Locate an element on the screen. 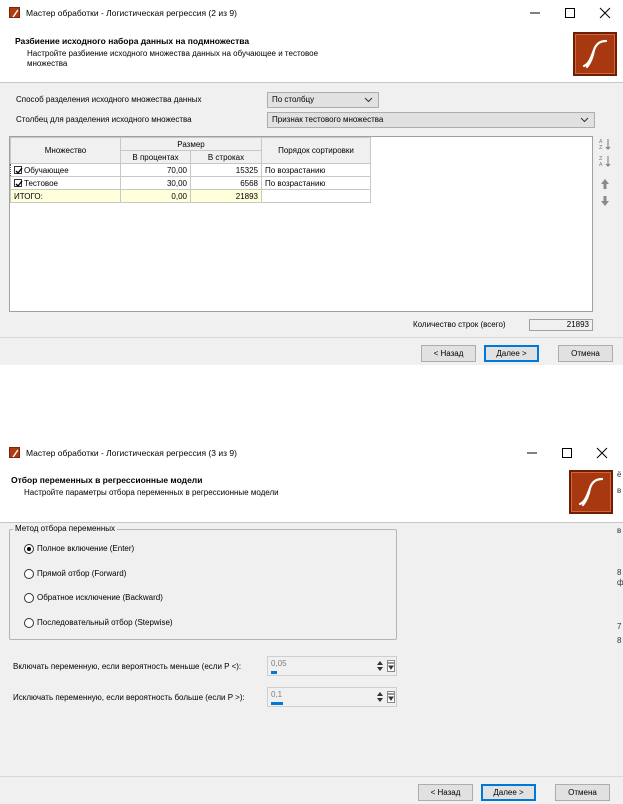  row-set-name: Тестовое is located at coordinates (41, 183).